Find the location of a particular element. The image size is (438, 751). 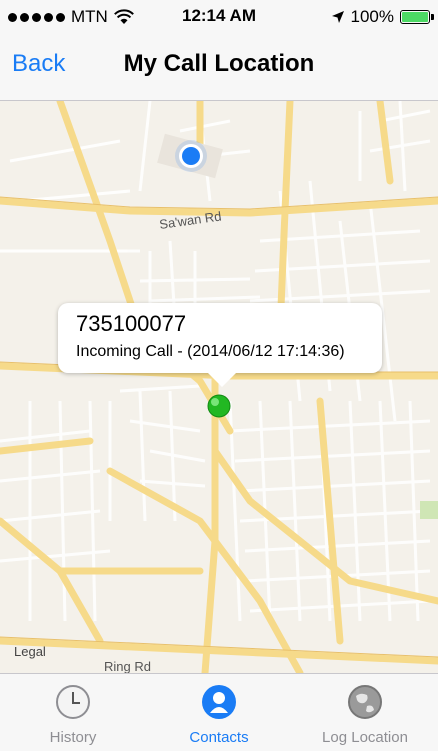

callout-call-detail: Incoming Call - (2014/06/12 17:14:36) is located at coordinates (210, 351).